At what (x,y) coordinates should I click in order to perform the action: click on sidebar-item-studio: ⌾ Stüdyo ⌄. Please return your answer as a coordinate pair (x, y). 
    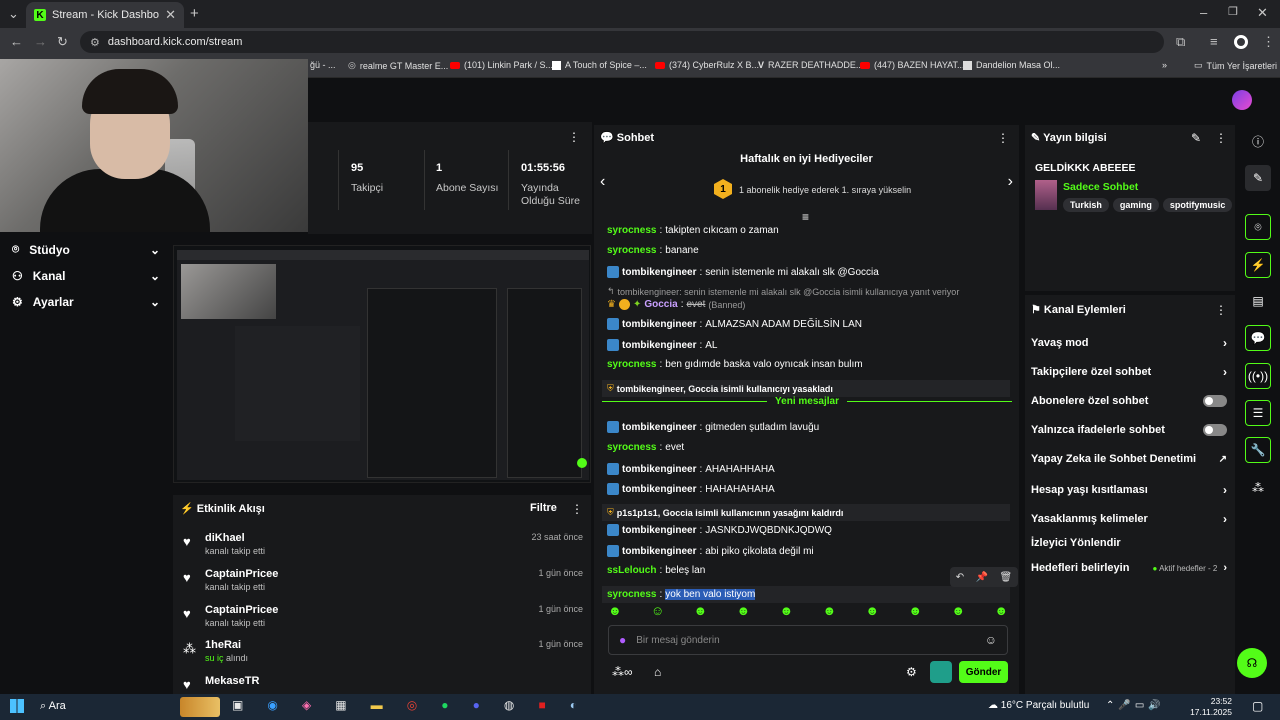
    Looking at the image, I should click on (86, 249).